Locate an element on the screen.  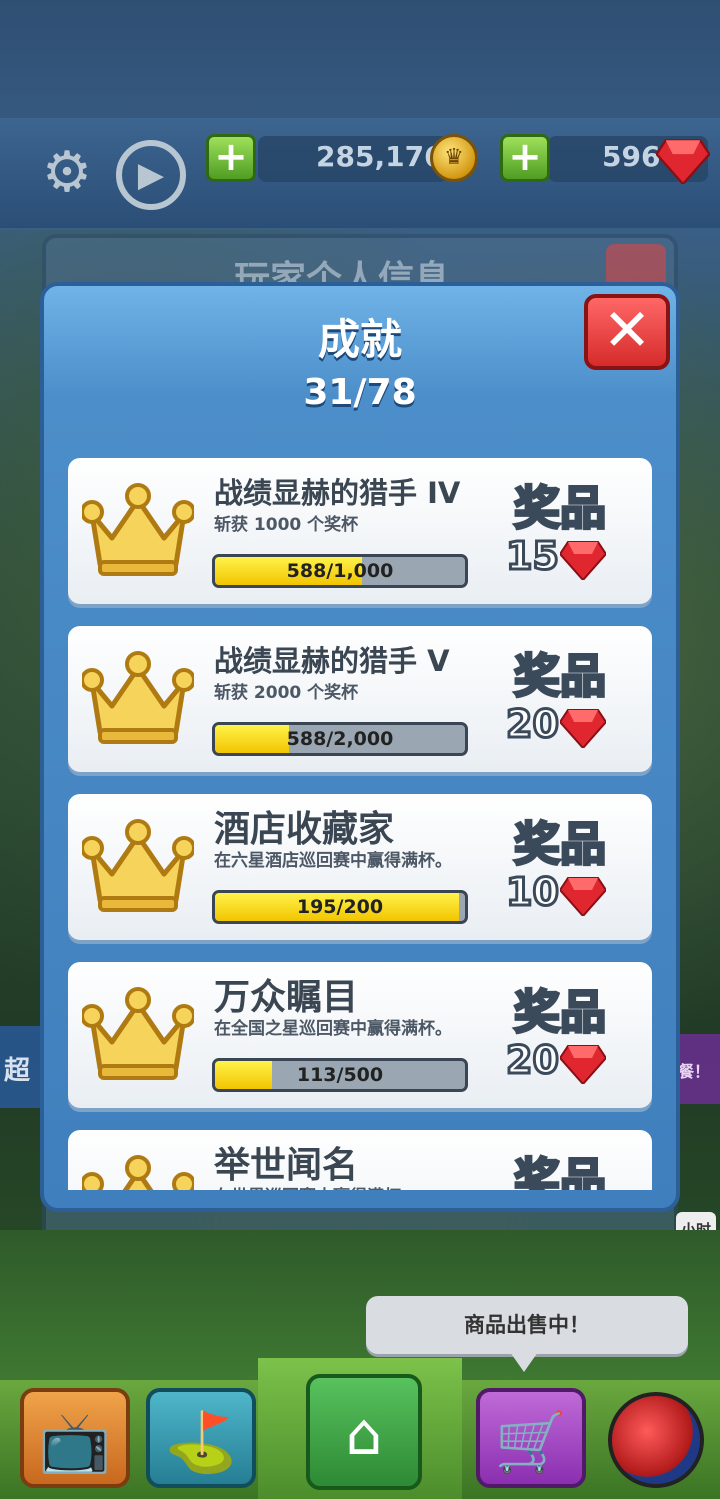
left-side-banner-label: 超 is located at coordinates (17, 1071).